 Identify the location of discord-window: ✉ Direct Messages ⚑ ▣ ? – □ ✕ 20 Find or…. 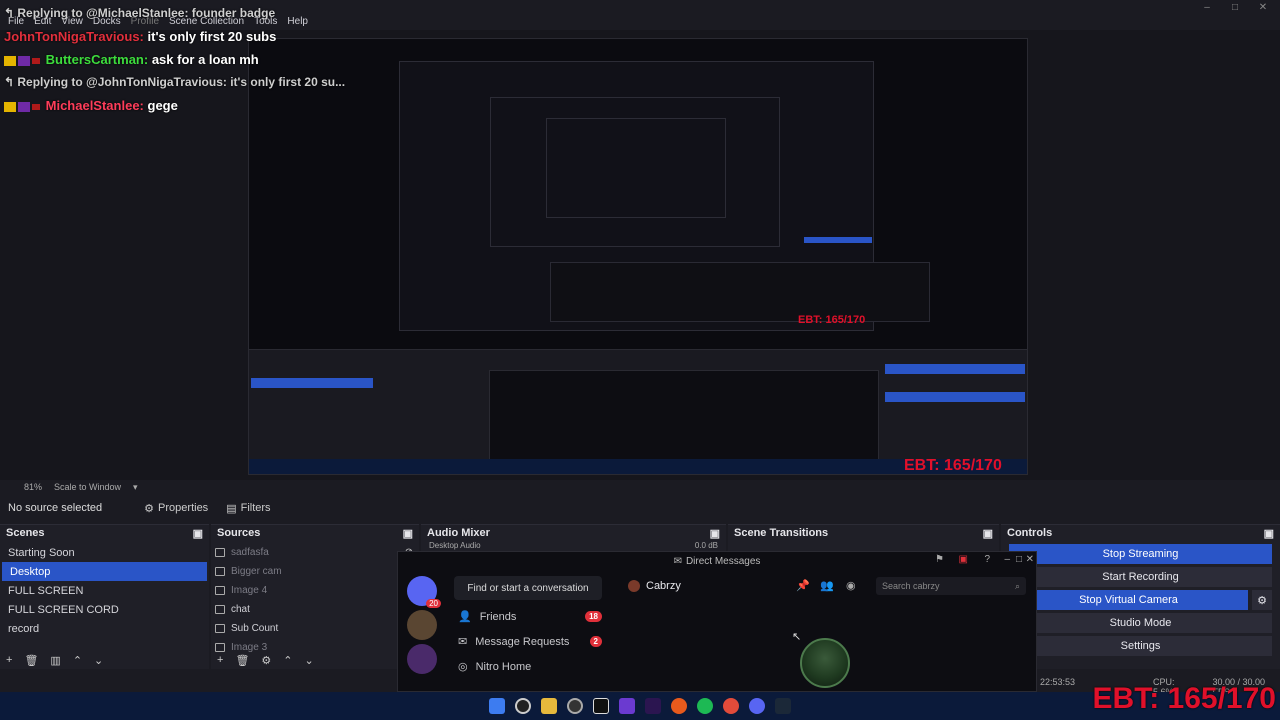
(717, 621).